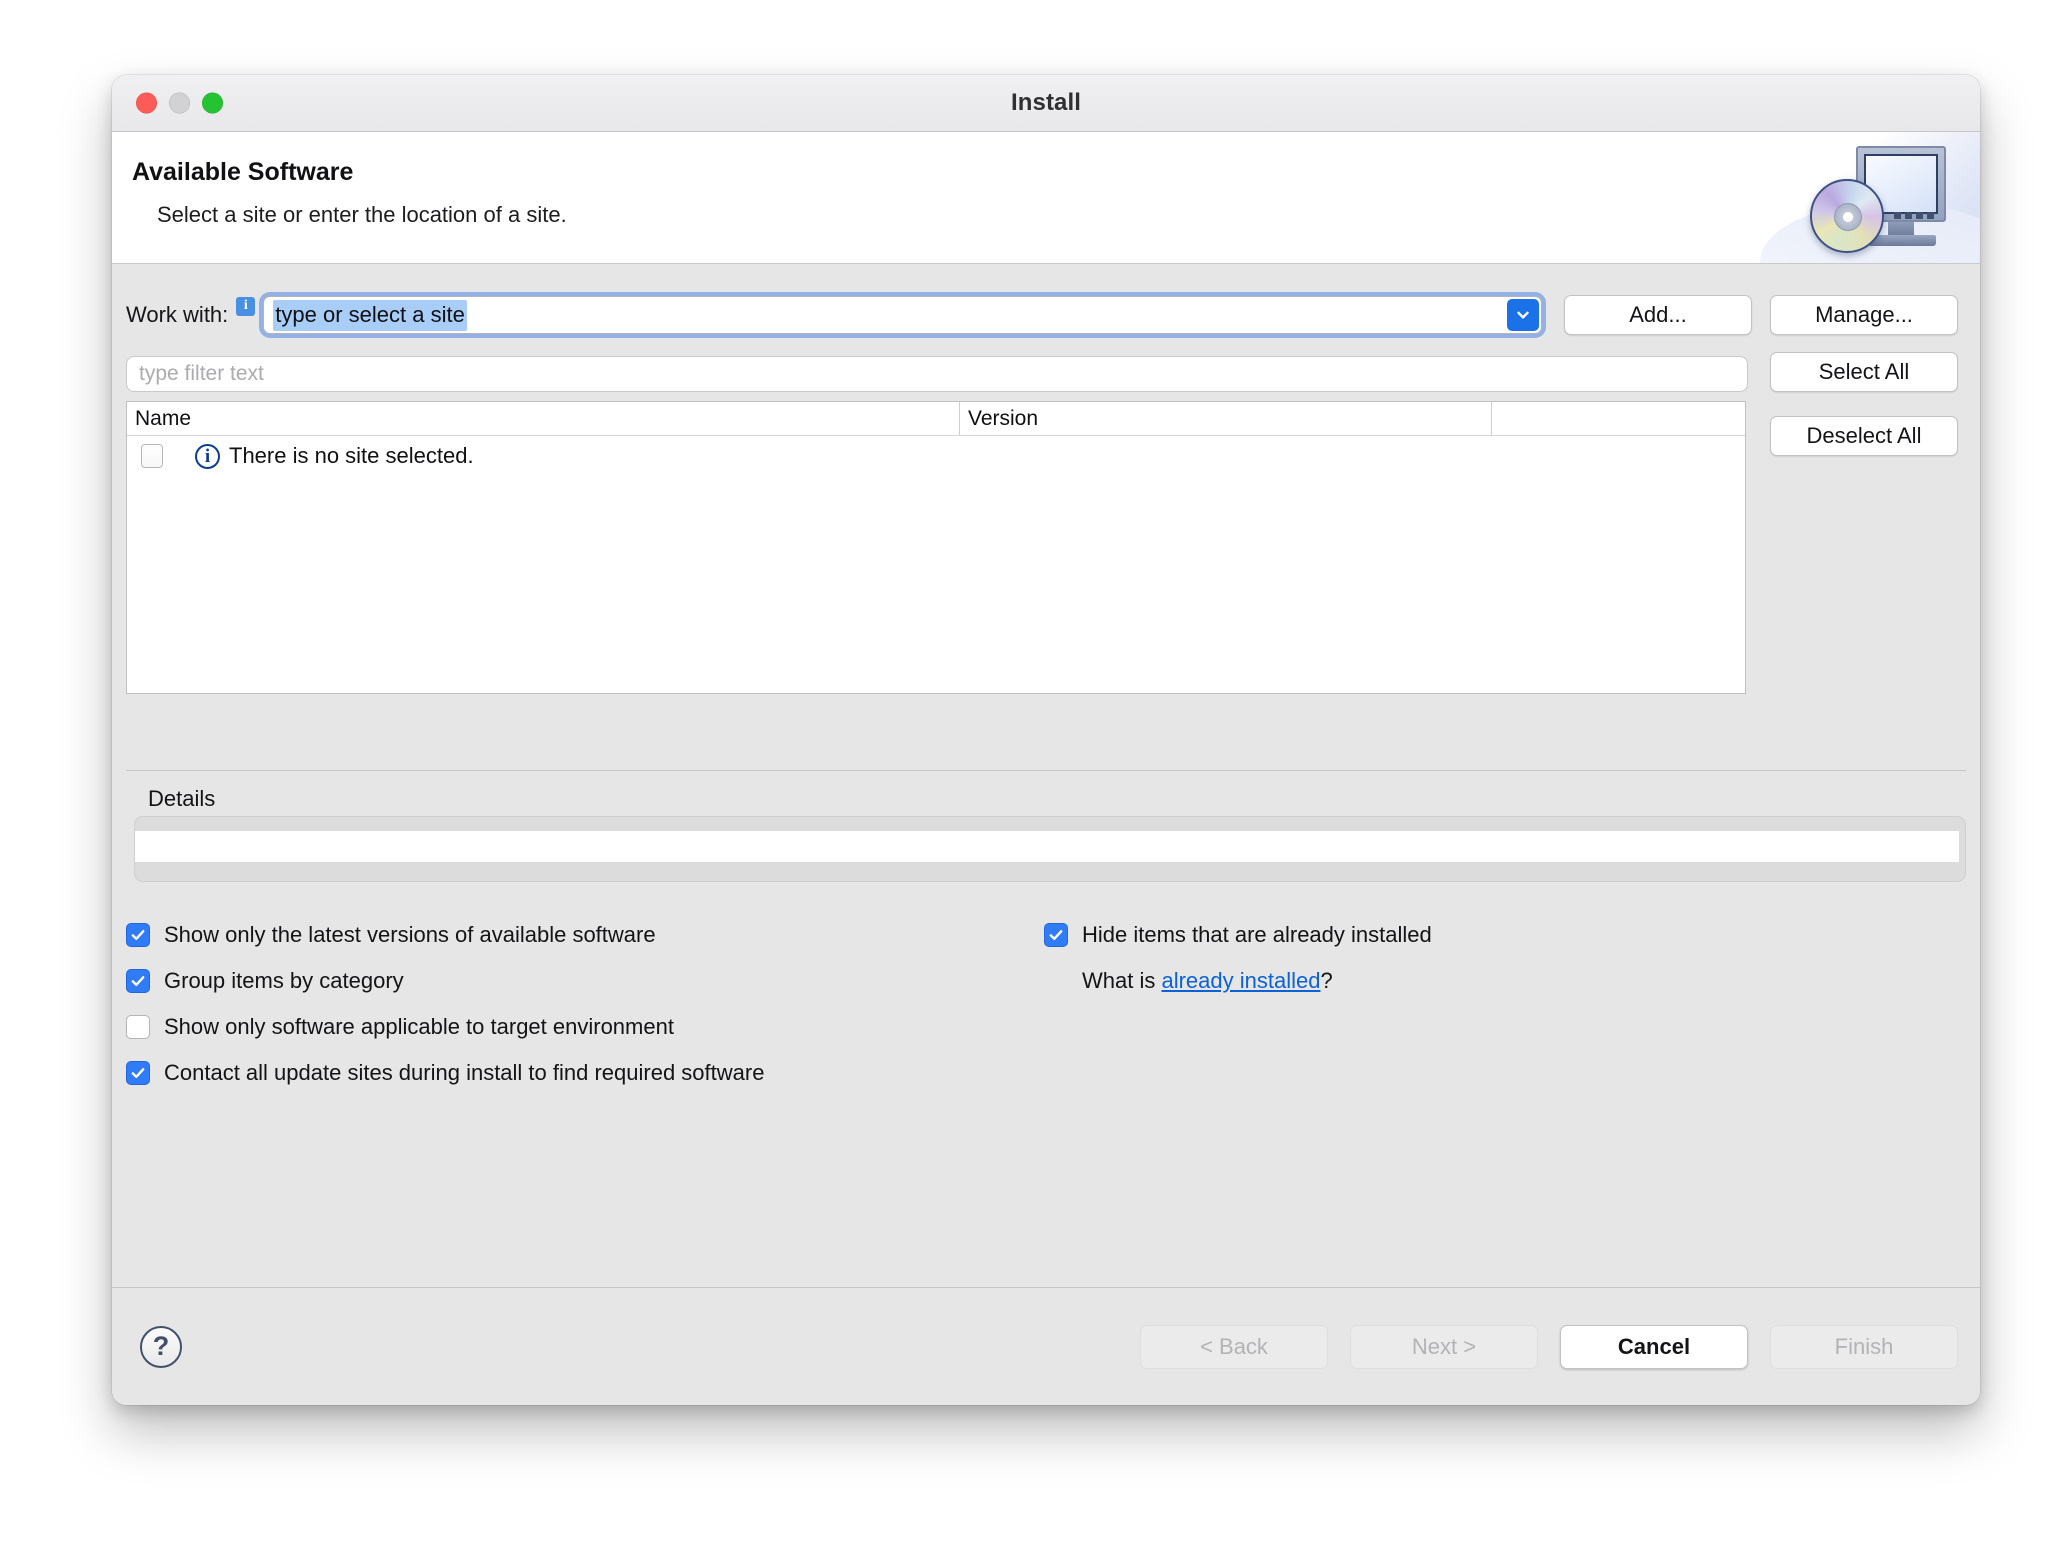 This screenshot has height=1542, width=2070. What do you see at coordinates (1240, 980) in the screenshot?
I see `already-installed-link: already installed` at bounding box center [1240, 980].